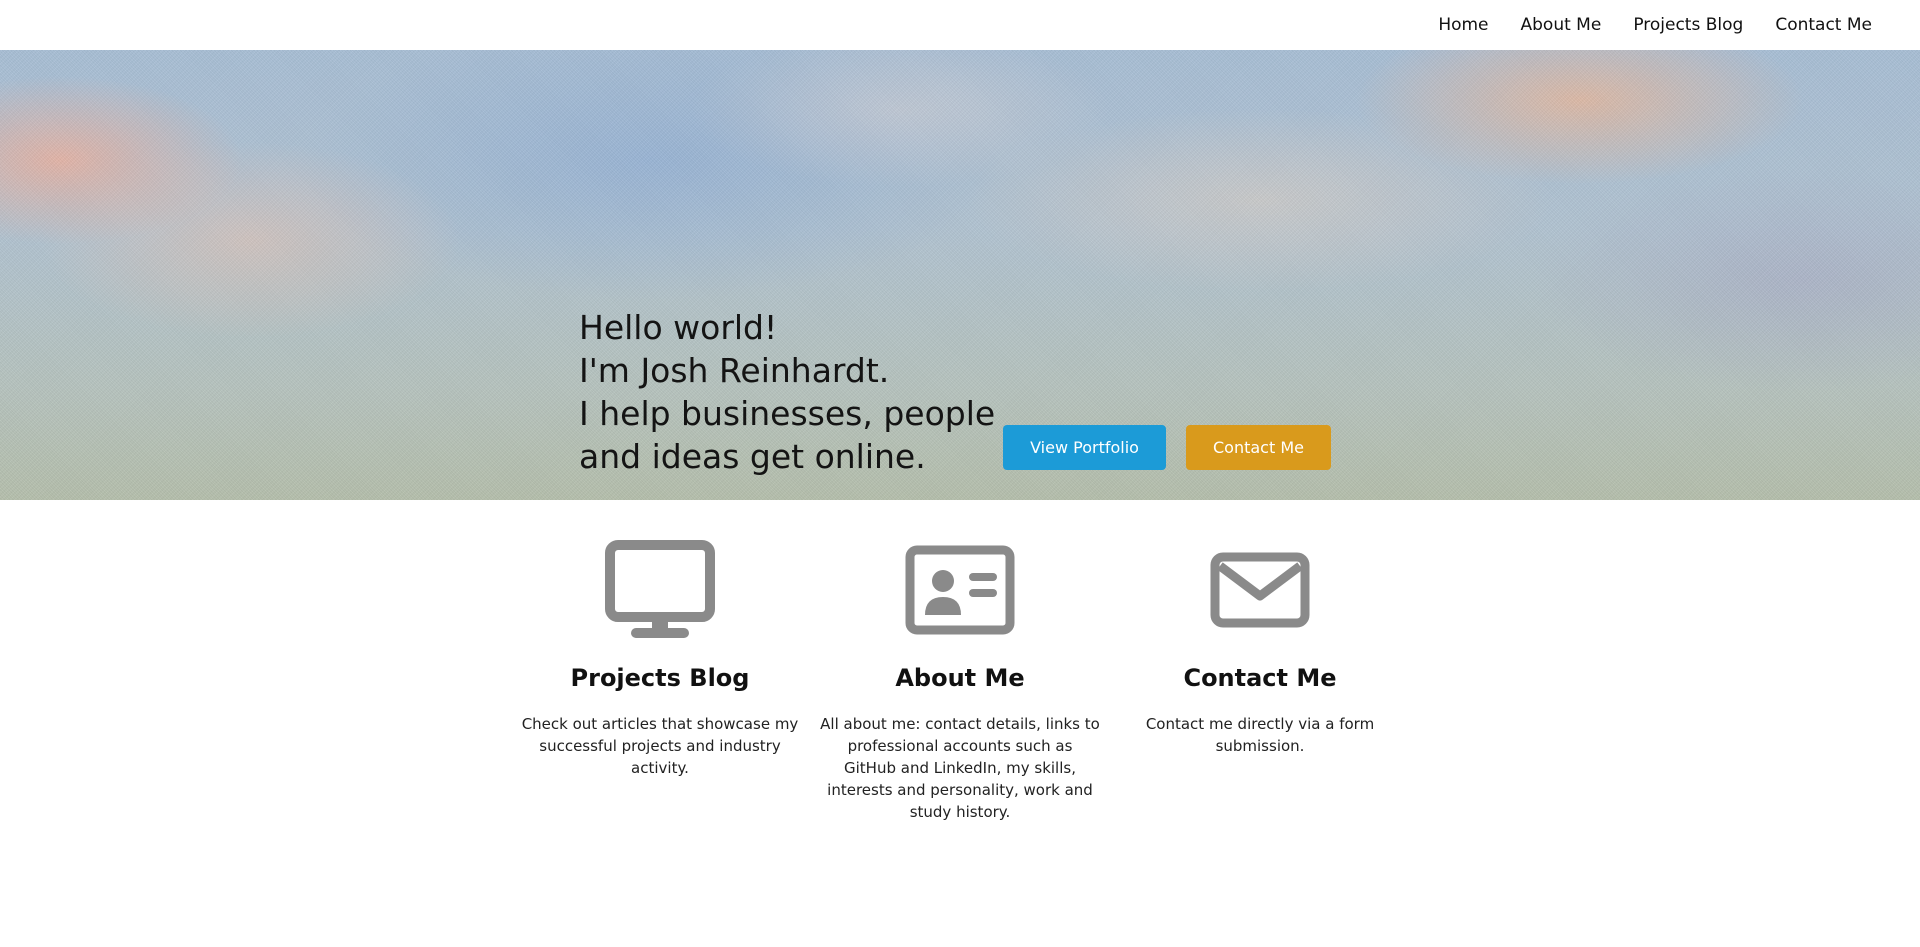  What do you see at coordinates (660, 590) in the screenshot?
I see `monitor-icon` at bounding box center [660, 590].